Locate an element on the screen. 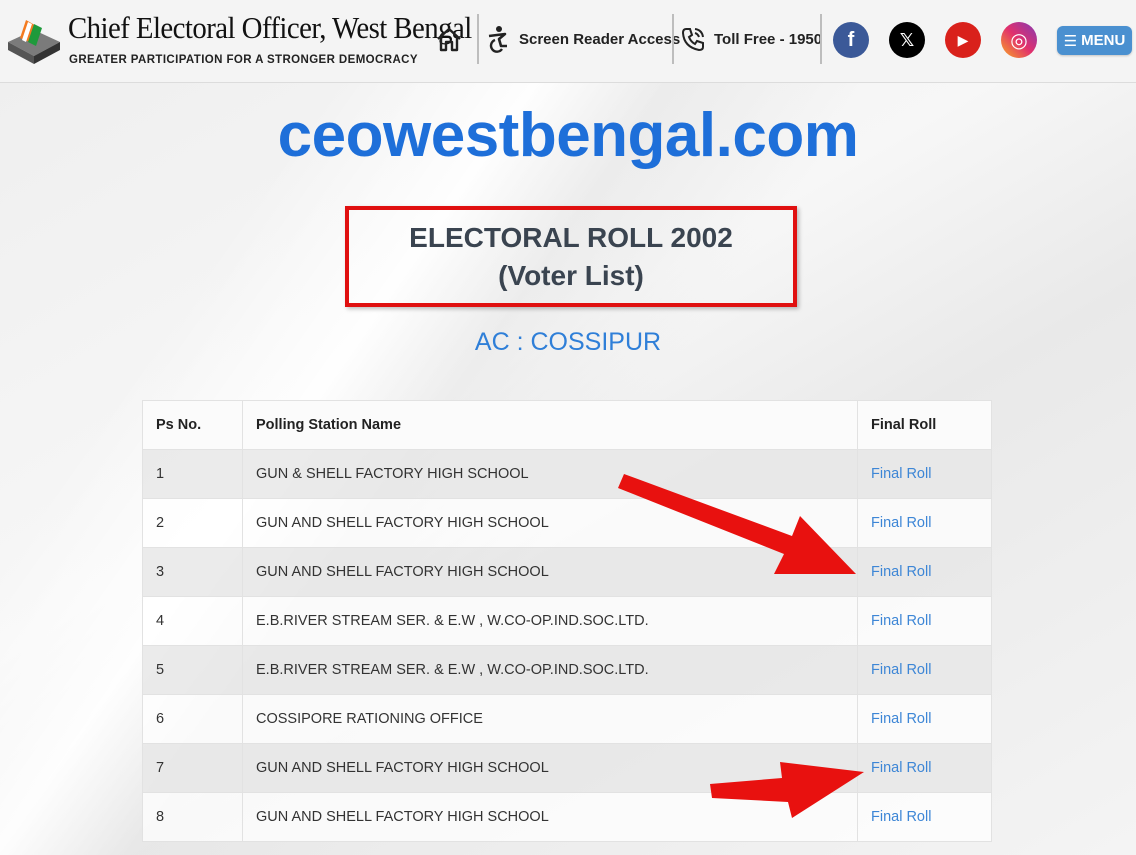 The height and width of the screenshot is (855, 1136). site-watermark-title: ceowestbengal.com is located at coordinates (568, 135).